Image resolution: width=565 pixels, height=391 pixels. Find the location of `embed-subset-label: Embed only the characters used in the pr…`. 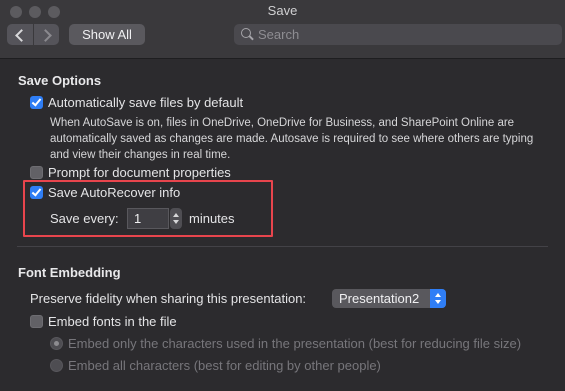

embed-subset-label: Embed only the characters used in the pr… is located at coordinates (295, 343).